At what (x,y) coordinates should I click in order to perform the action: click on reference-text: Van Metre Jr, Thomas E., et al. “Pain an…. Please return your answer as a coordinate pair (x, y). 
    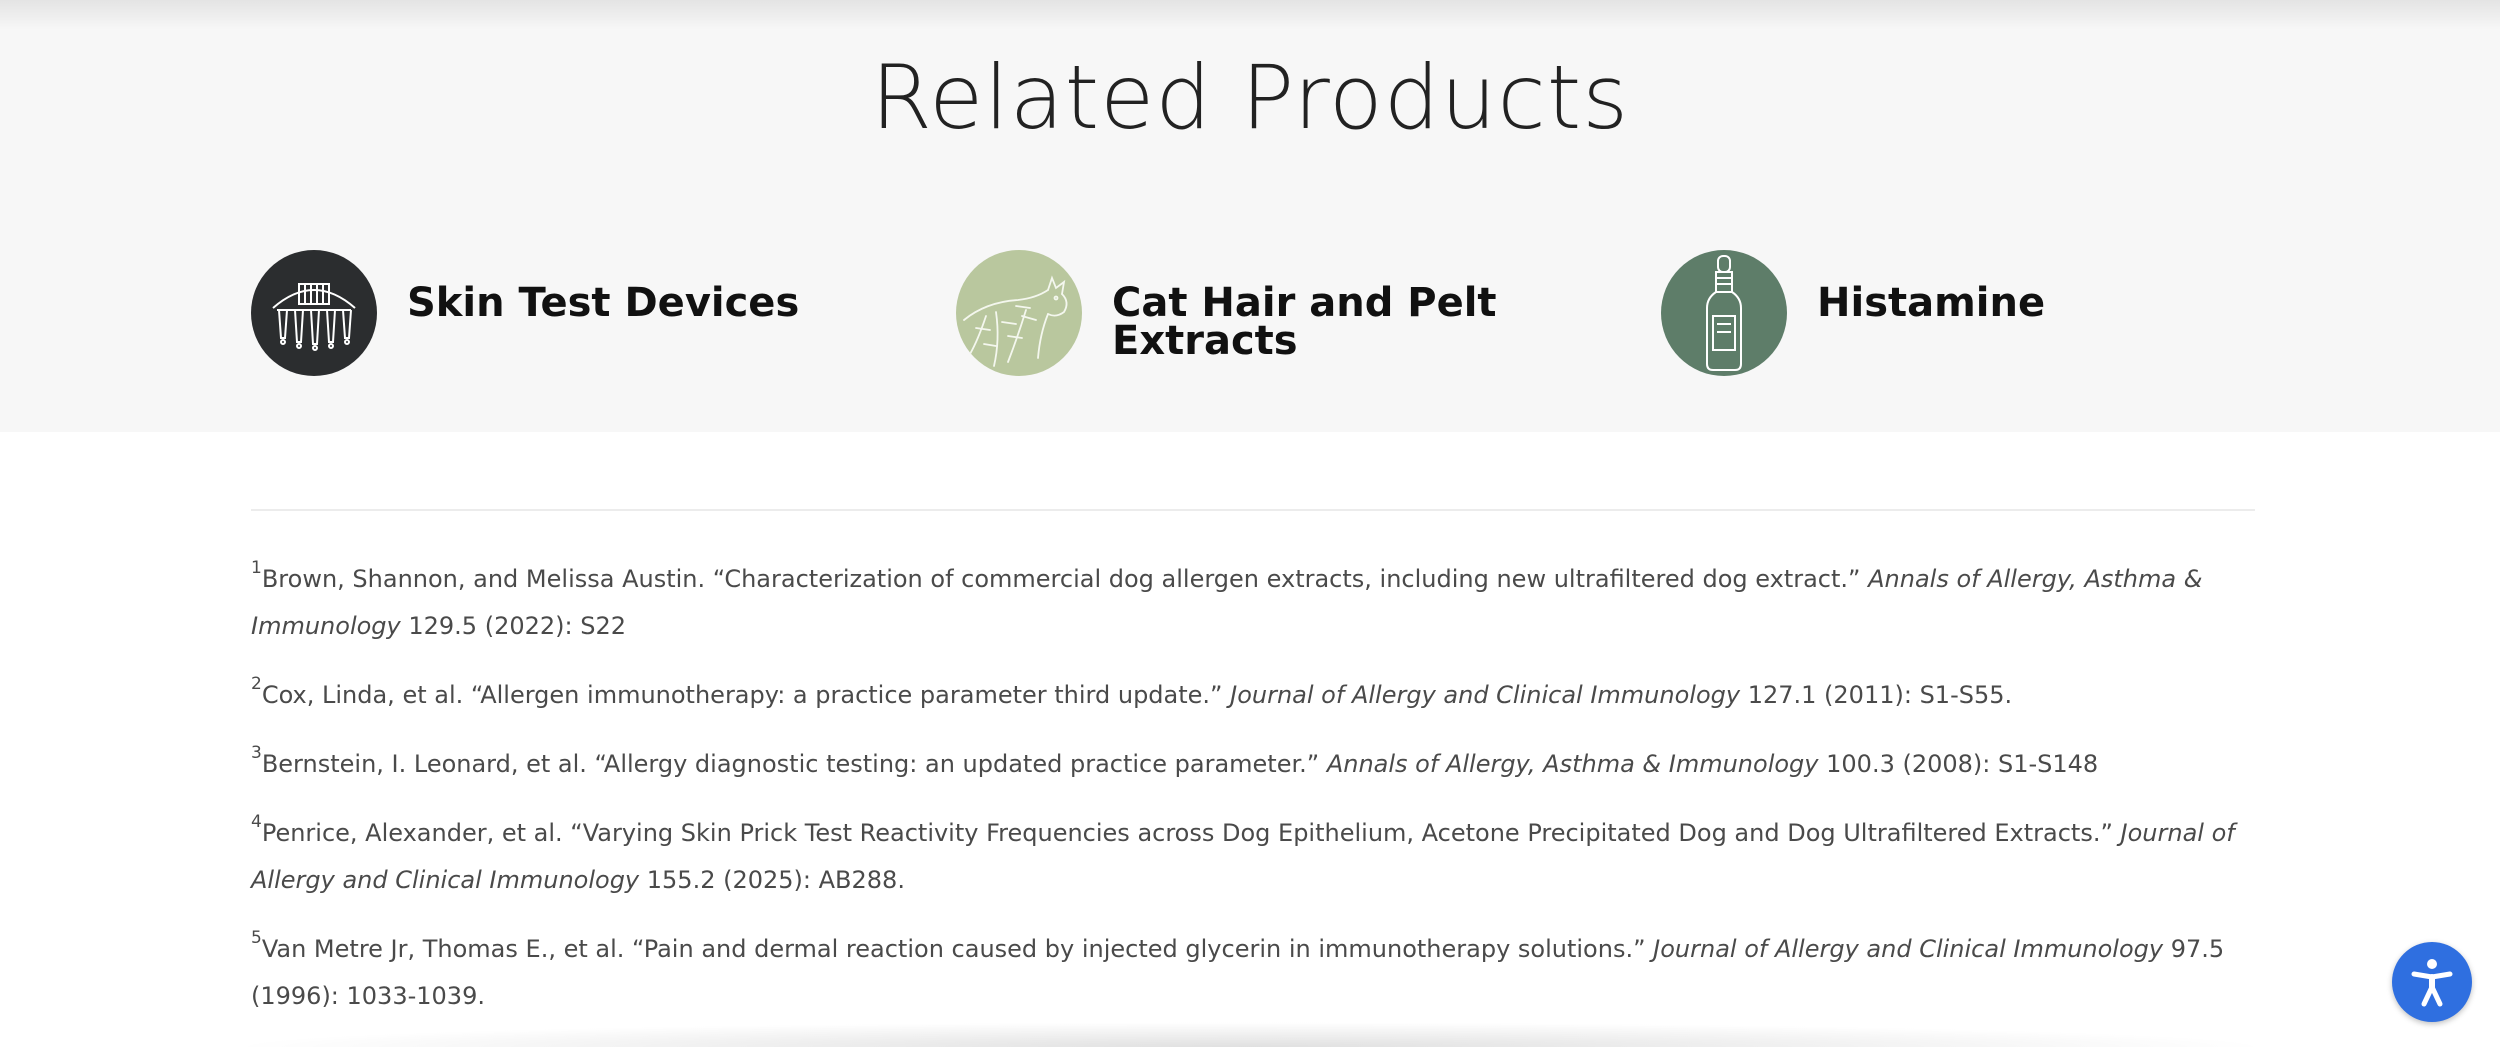
    Looking at the image, I should click on (957, 949).